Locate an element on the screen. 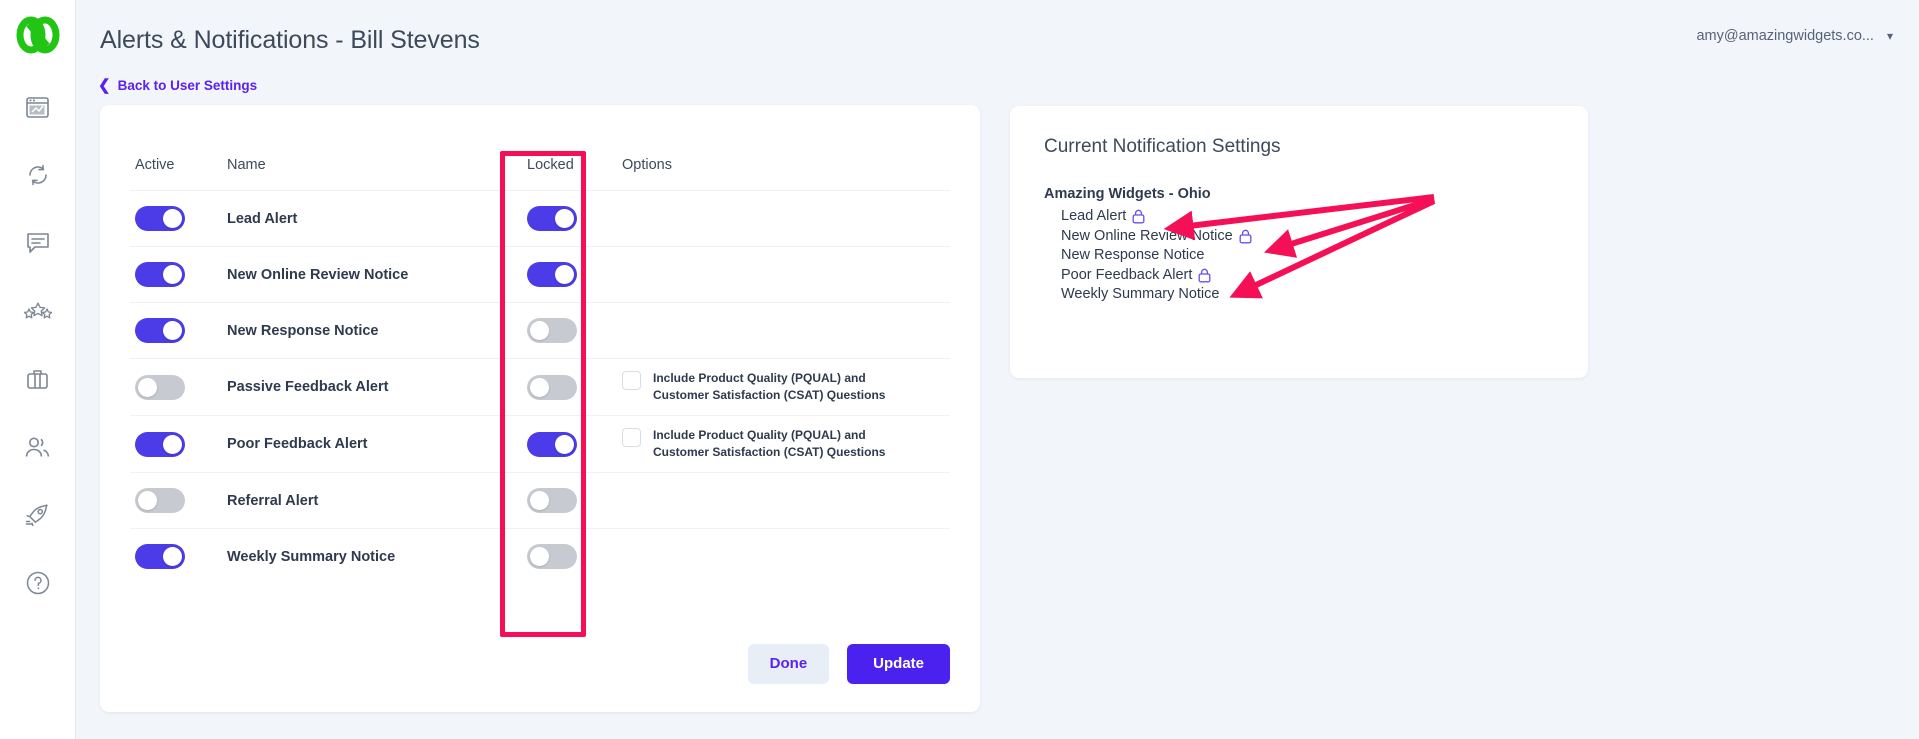 Image resolution: width=1919 pixels, height=739 pixels. locked-toggle-weekly-summary-notice is located at coordinates (552, 556).